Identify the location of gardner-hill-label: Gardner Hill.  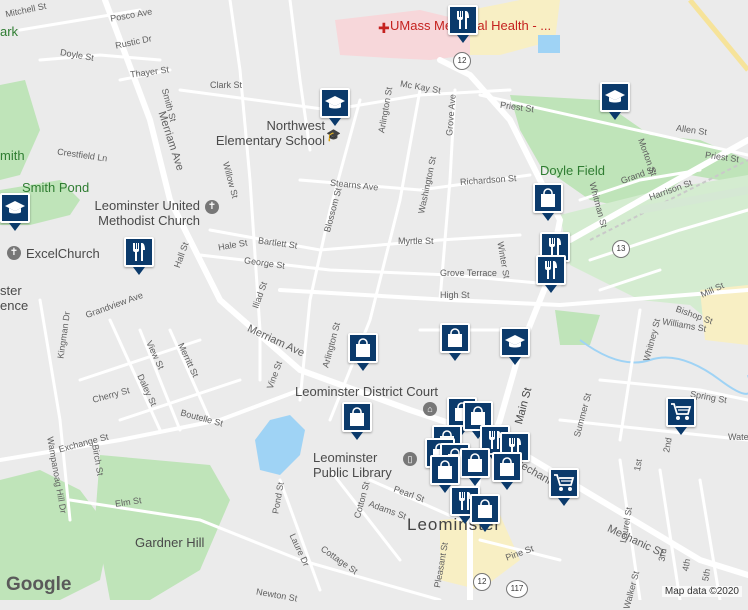
(170, 542).